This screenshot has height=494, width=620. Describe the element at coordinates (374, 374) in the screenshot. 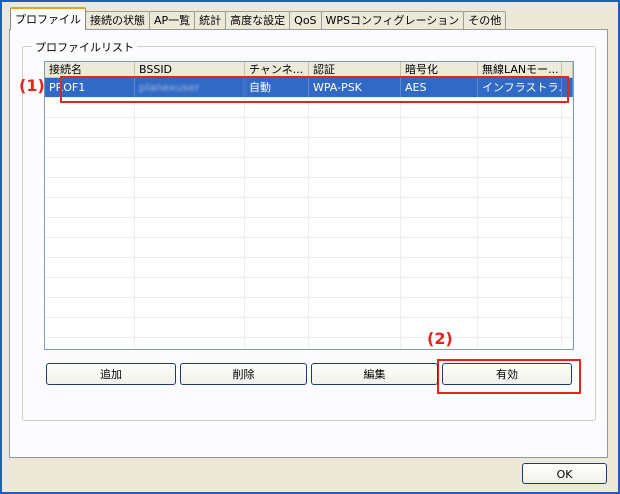

I see `edit-button: 編集` at that location.